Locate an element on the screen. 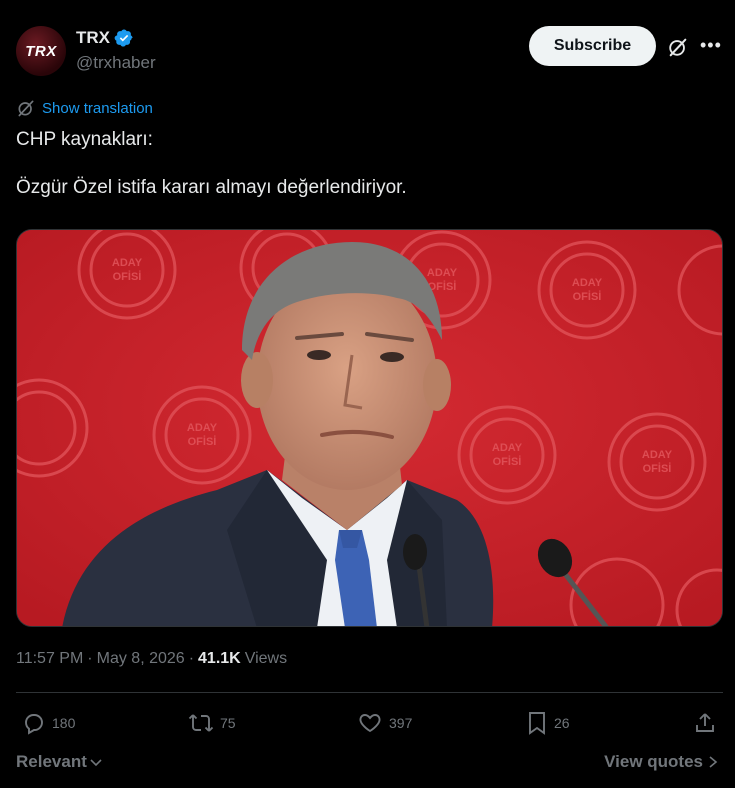 The image size is (735, 788). share-icon is located at coordinates (705, 722).